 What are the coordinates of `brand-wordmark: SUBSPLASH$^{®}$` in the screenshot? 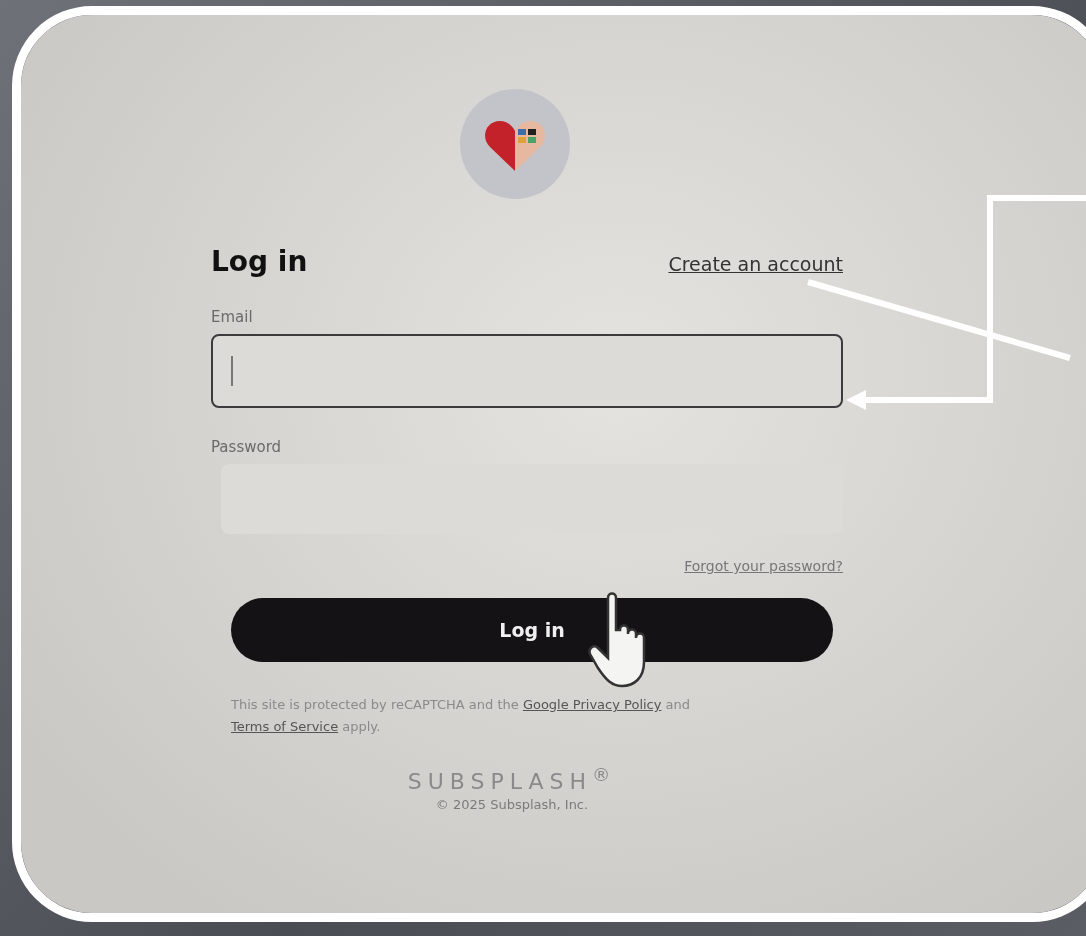 It's located at (512, 779).